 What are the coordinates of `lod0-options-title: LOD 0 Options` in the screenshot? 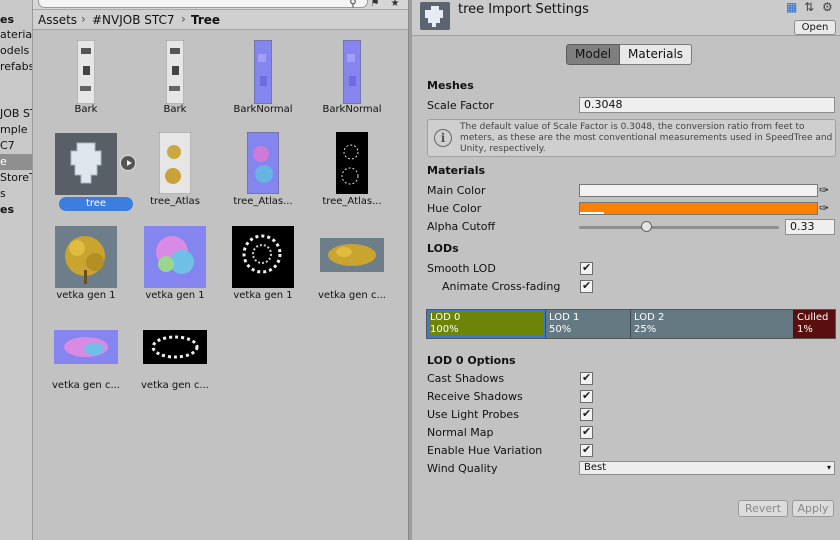 It's located at (471, 360).